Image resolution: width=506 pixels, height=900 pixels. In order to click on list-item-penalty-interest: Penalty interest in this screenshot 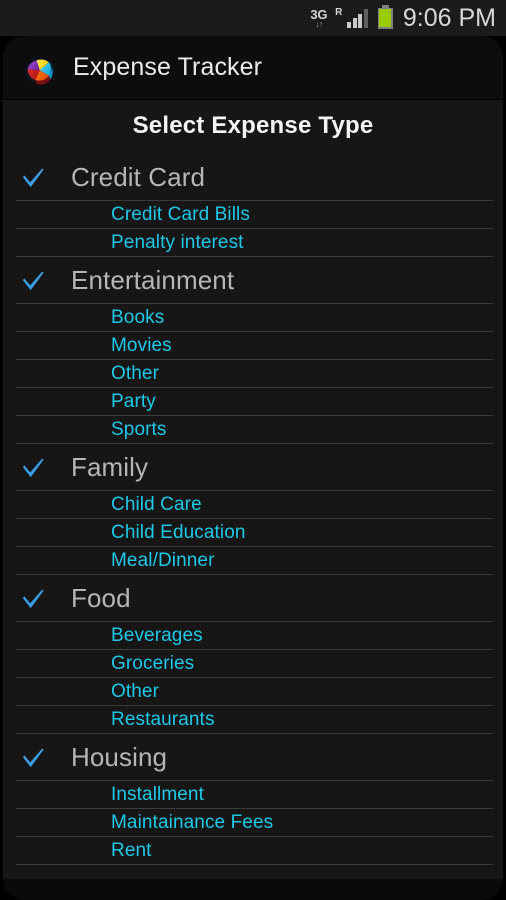, I will do `click(253, 243)`.